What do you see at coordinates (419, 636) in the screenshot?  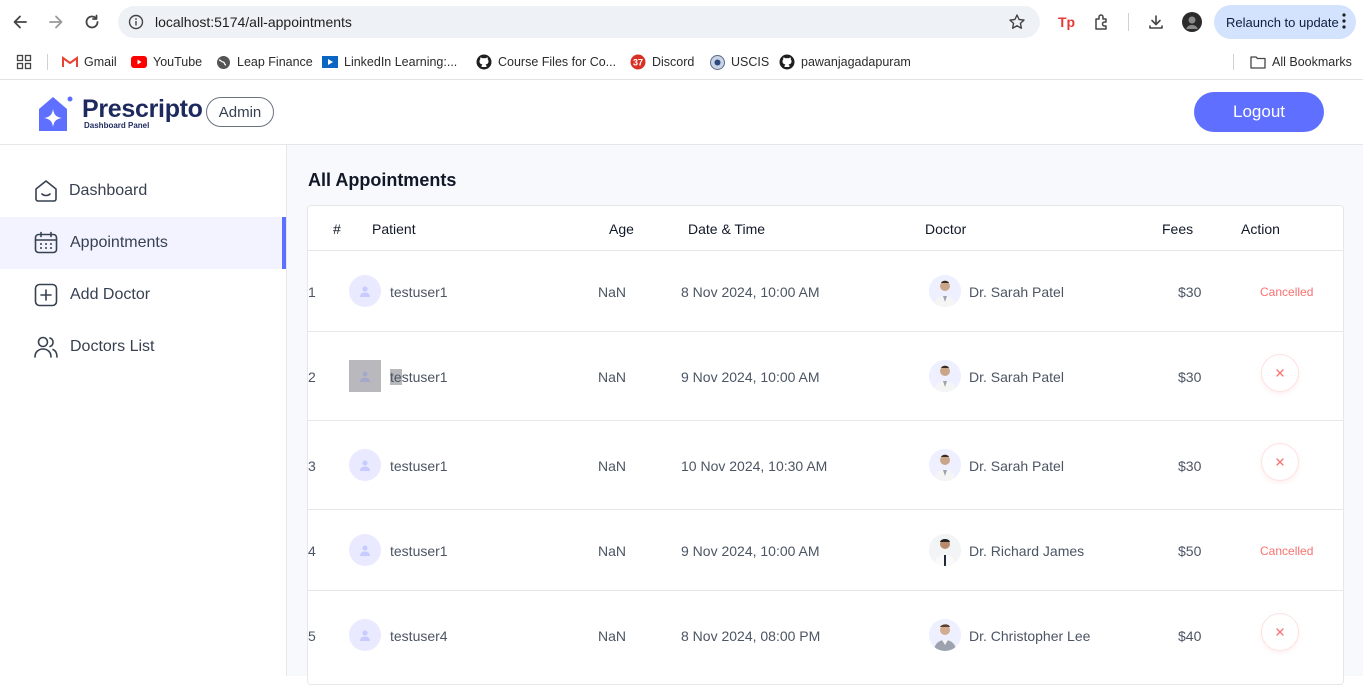 I see `patient-name: testuser4` at bounding box center [419, 636].